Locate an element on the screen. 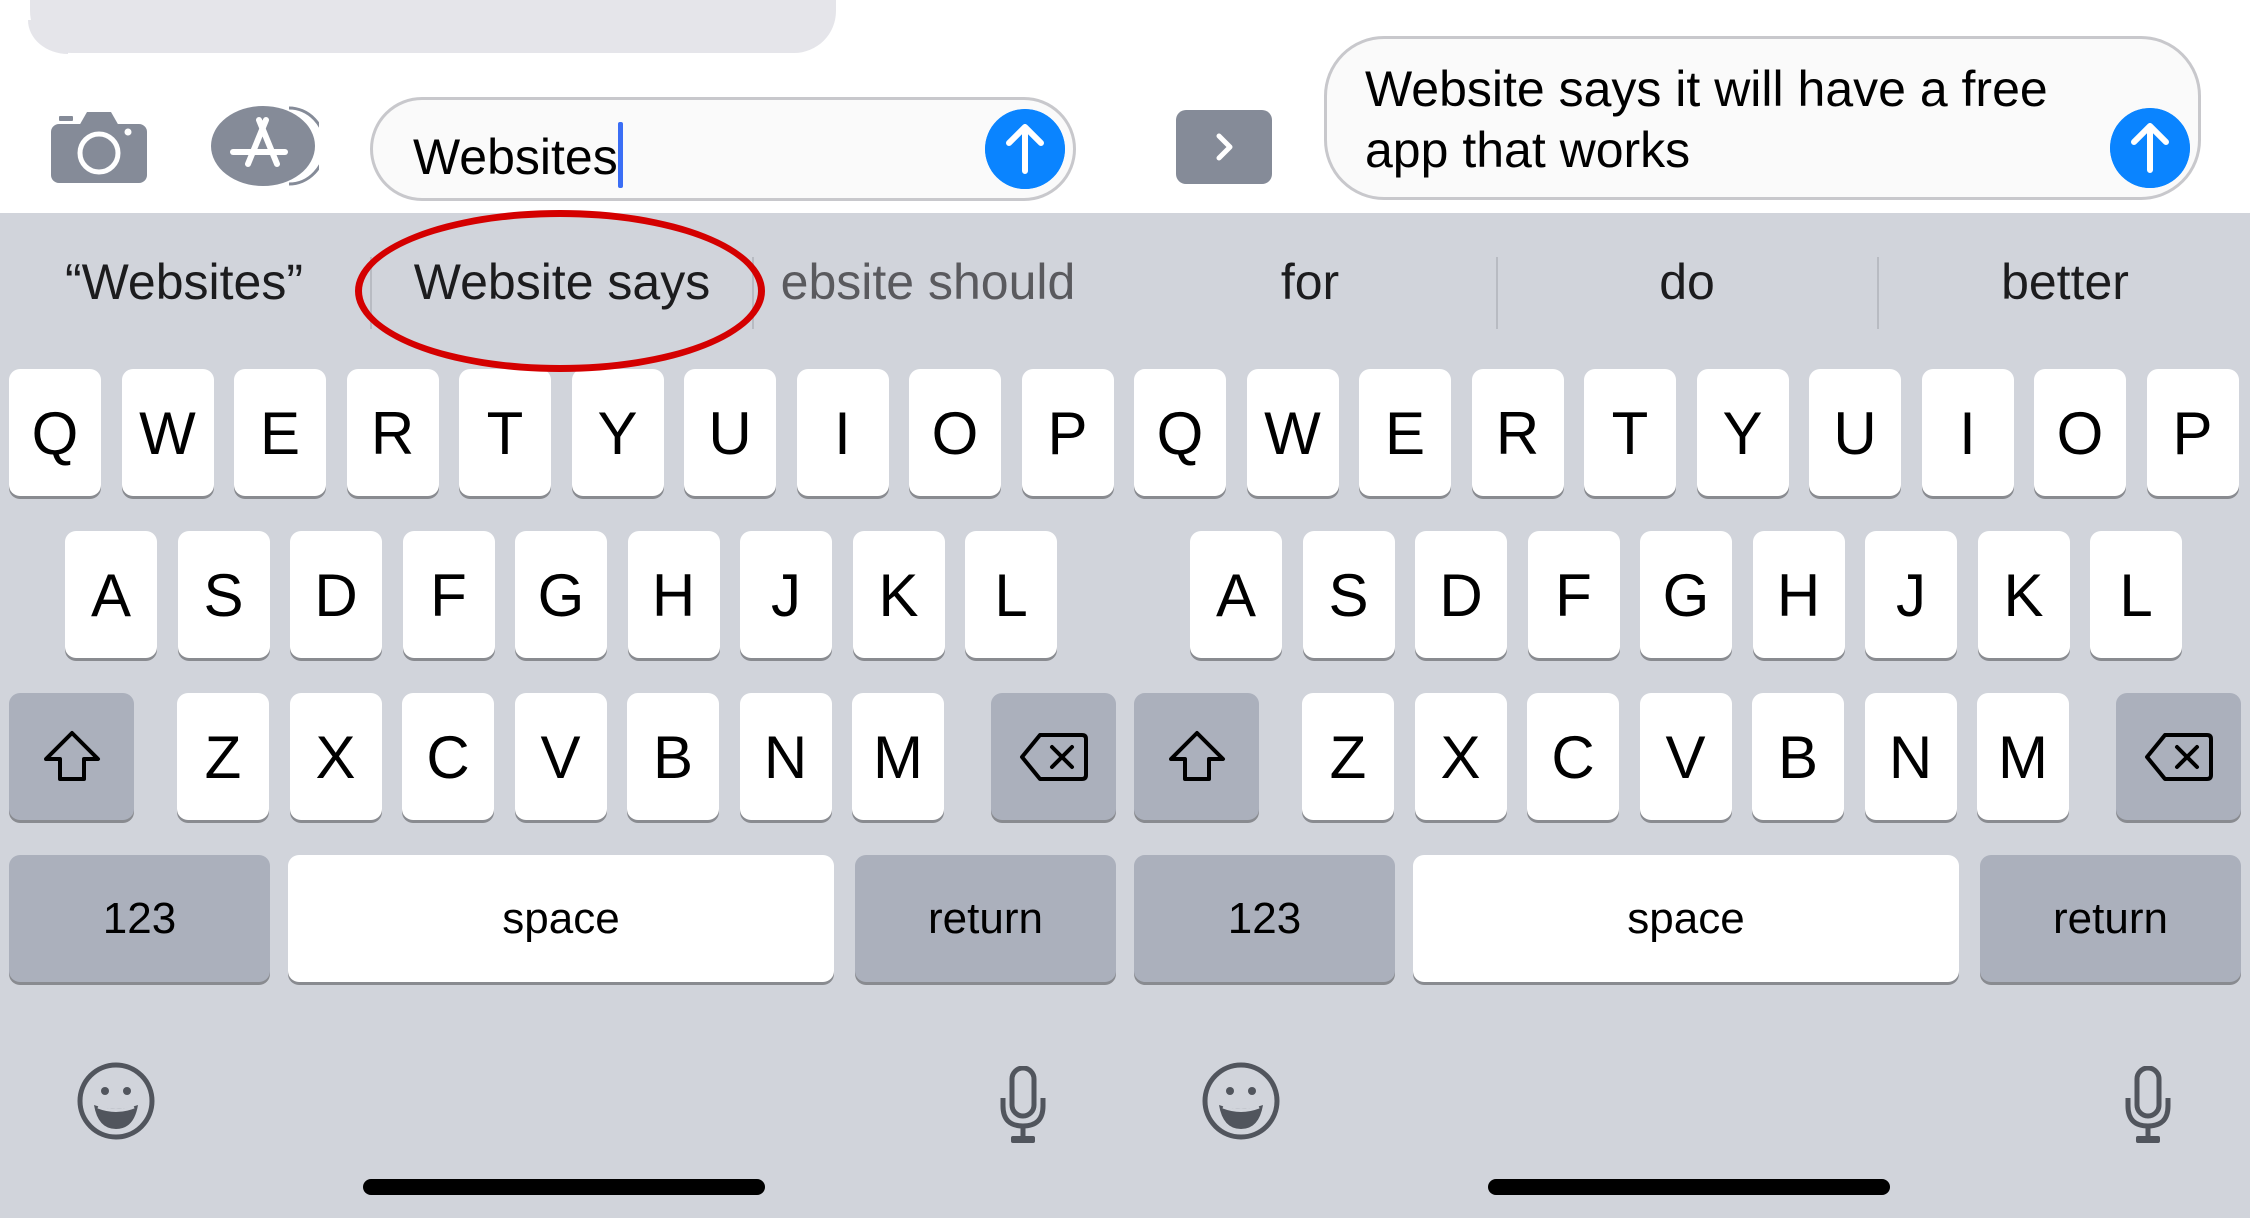  key-label: N is located at coordinates (785, 757).